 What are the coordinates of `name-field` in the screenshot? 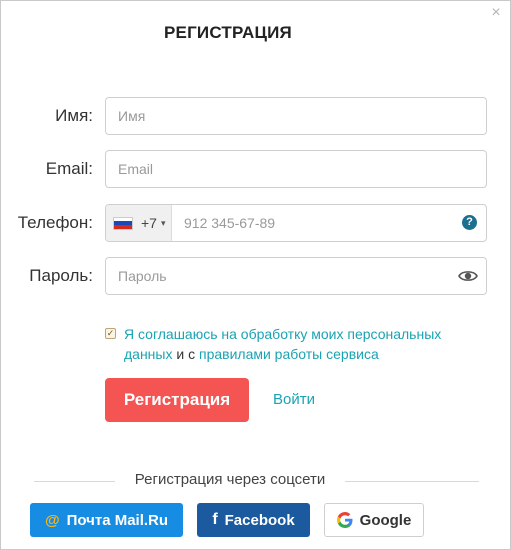 It's located at (296, 116).